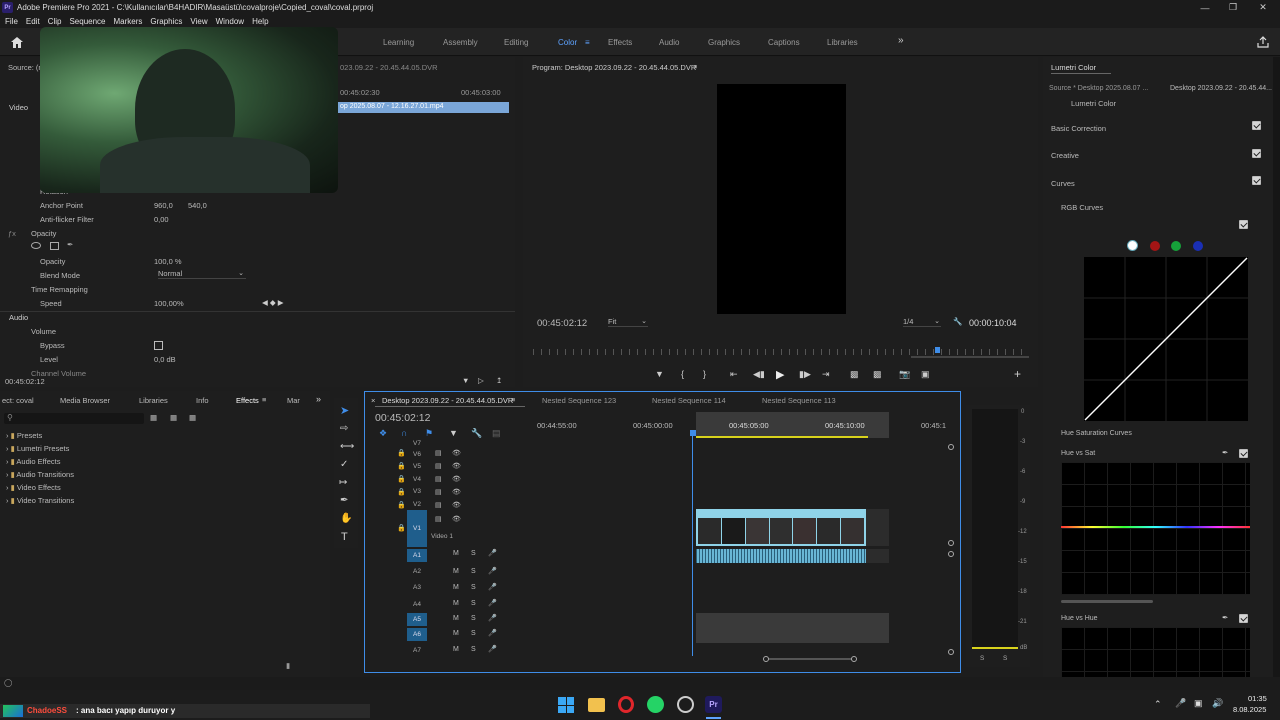 The width and height of the screenshot is (1280, 720). What do you see at coordinates (11, 21) in the screenshot?
I see `menu-file: File` at bounding box center [11, 21].